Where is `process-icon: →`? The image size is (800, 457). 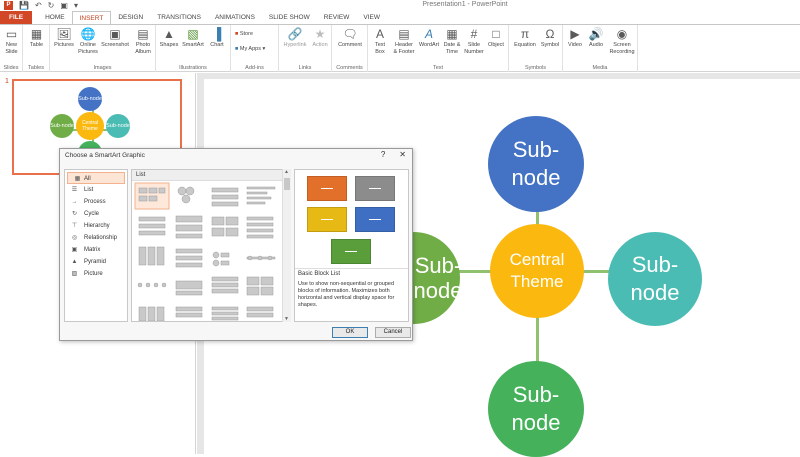 process-icon: → is located at coordinates (74, 202).